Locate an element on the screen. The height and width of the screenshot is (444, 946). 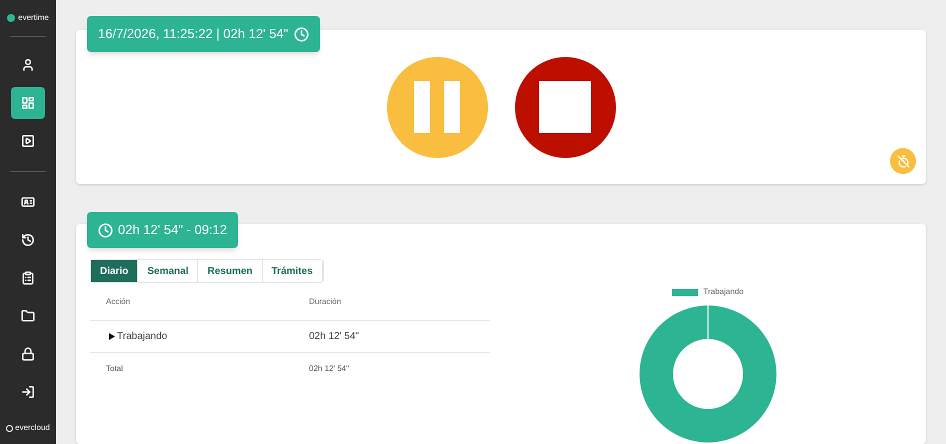
history-icon is located at coordinates (28, 240).